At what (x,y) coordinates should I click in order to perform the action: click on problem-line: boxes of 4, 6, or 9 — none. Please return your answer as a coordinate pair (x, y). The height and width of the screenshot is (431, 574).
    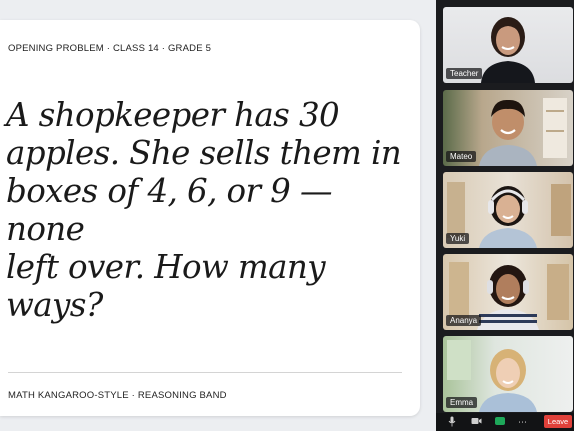
    Looking at the image, I should click on (169, 210).